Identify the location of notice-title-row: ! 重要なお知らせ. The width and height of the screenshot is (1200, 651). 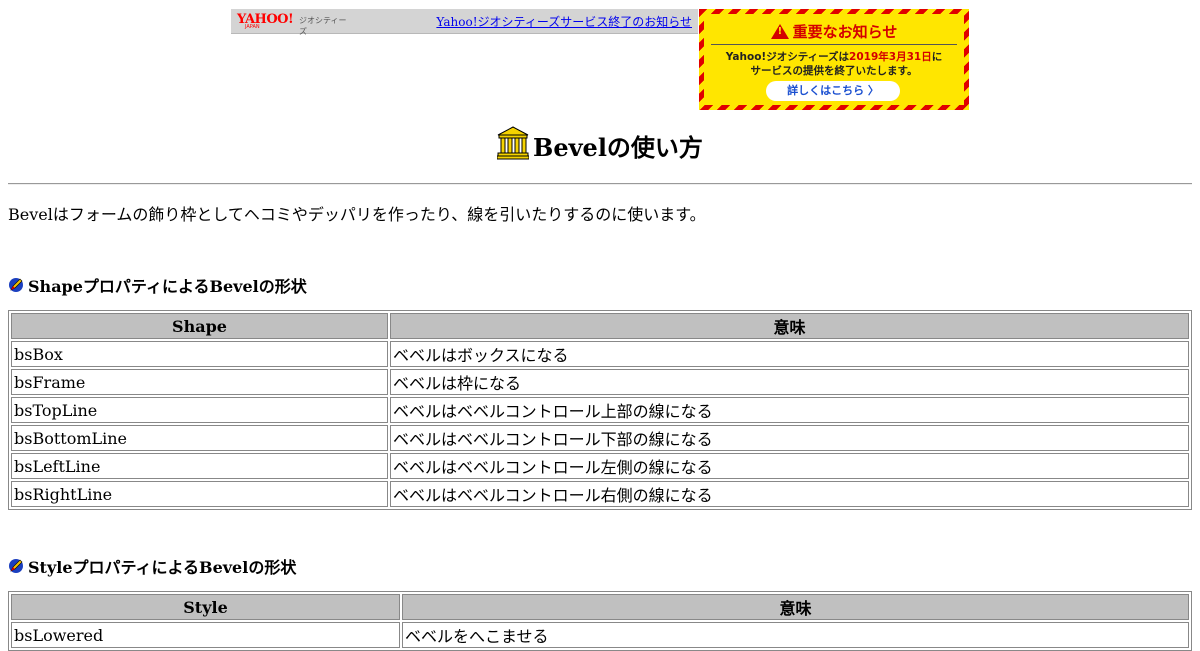
(834, 31).